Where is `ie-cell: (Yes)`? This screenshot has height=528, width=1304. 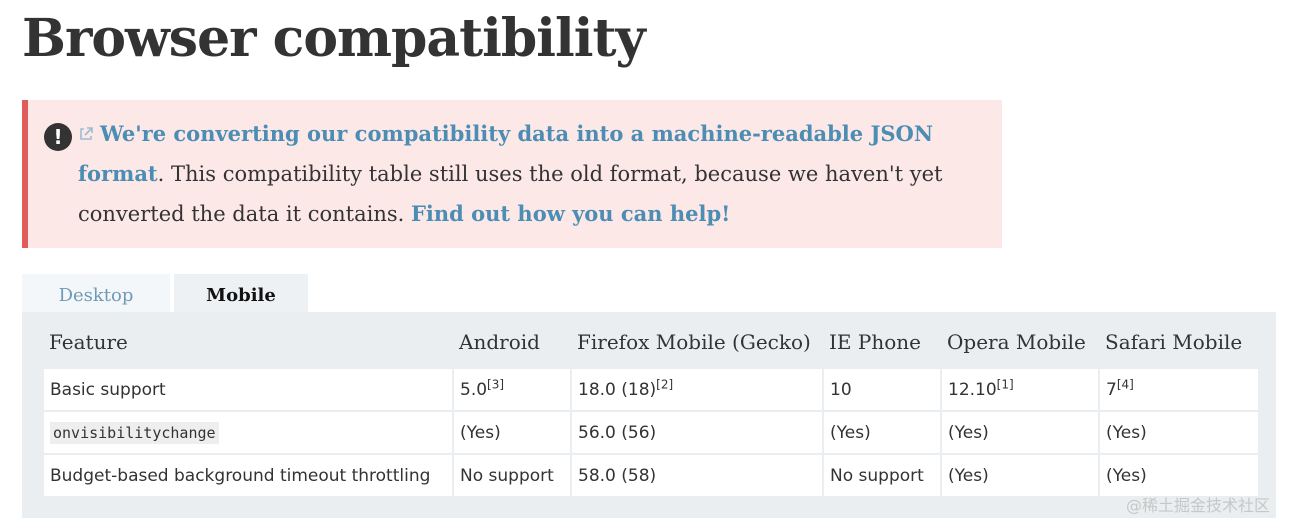 ie-cell: (Yes) is located at coordinates (882, 432).